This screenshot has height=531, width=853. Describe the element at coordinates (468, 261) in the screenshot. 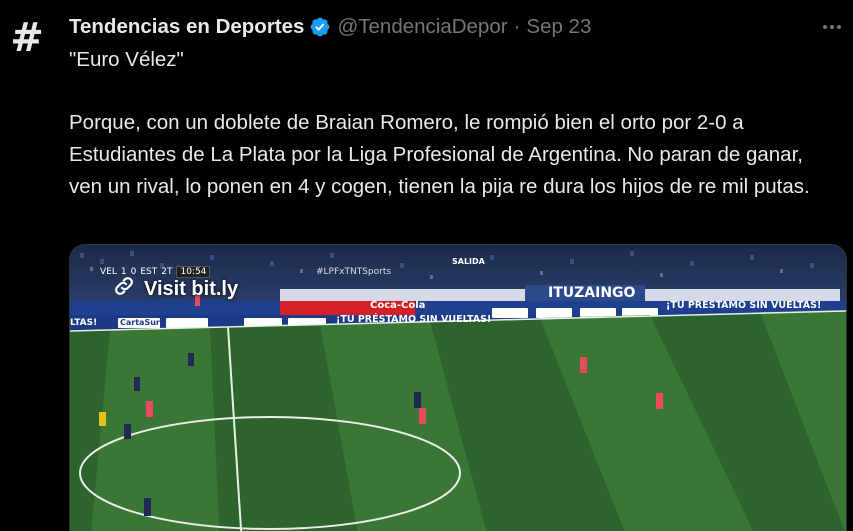

I see `salida-sign: SALIDA` at that location.